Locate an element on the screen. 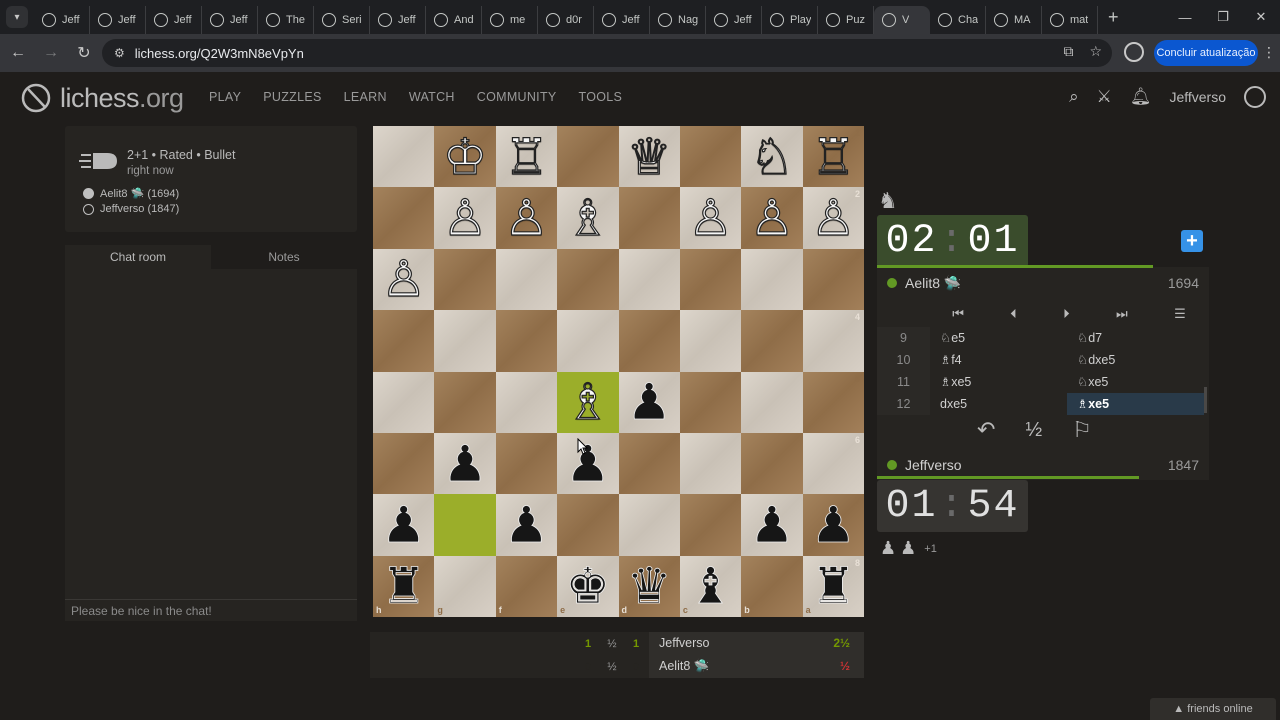  square-h4 is located at coordinates (404, 341).